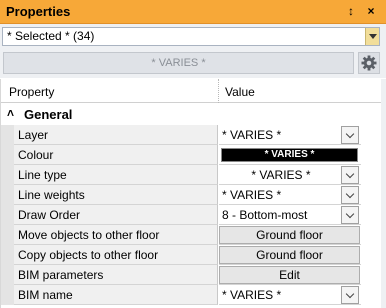  Describe the element at coordinates (48, 114) in the screenshot. I see `category-label: General` at that location.